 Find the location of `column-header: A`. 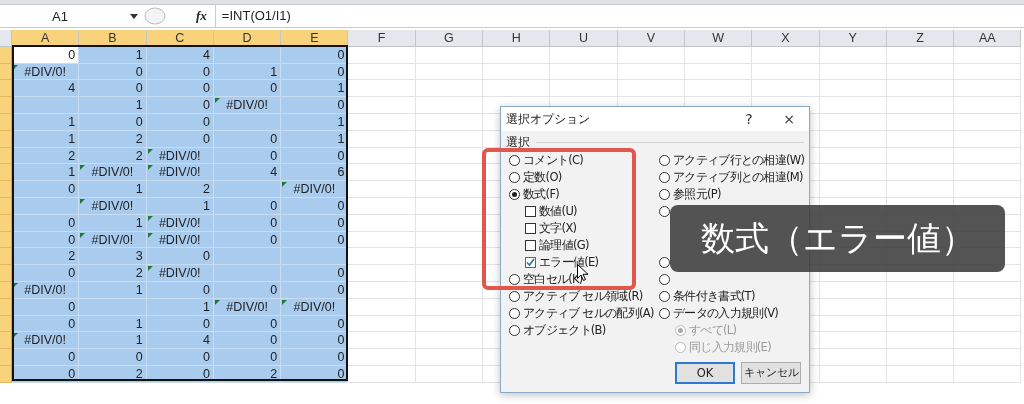

column-header: A is located at coordinates (46, 38).